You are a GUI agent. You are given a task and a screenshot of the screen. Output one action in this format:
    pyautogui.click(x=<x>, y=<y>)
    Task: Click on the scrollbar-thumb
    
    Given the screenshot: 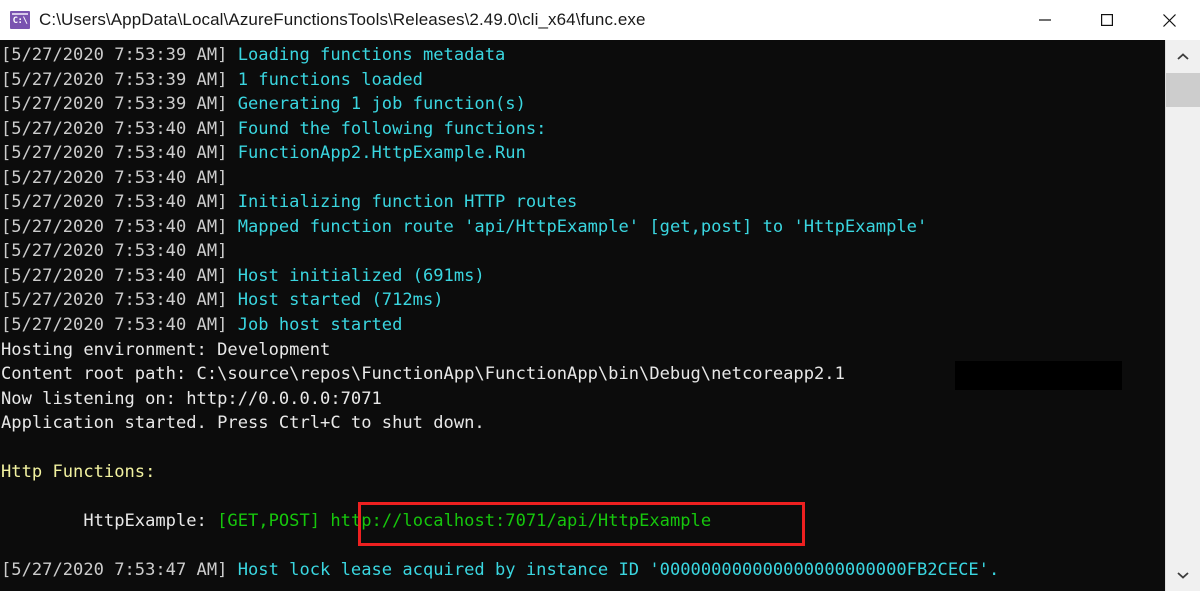 What is the action you would take?
    pyautogui.click(x=1183, y=90)
    